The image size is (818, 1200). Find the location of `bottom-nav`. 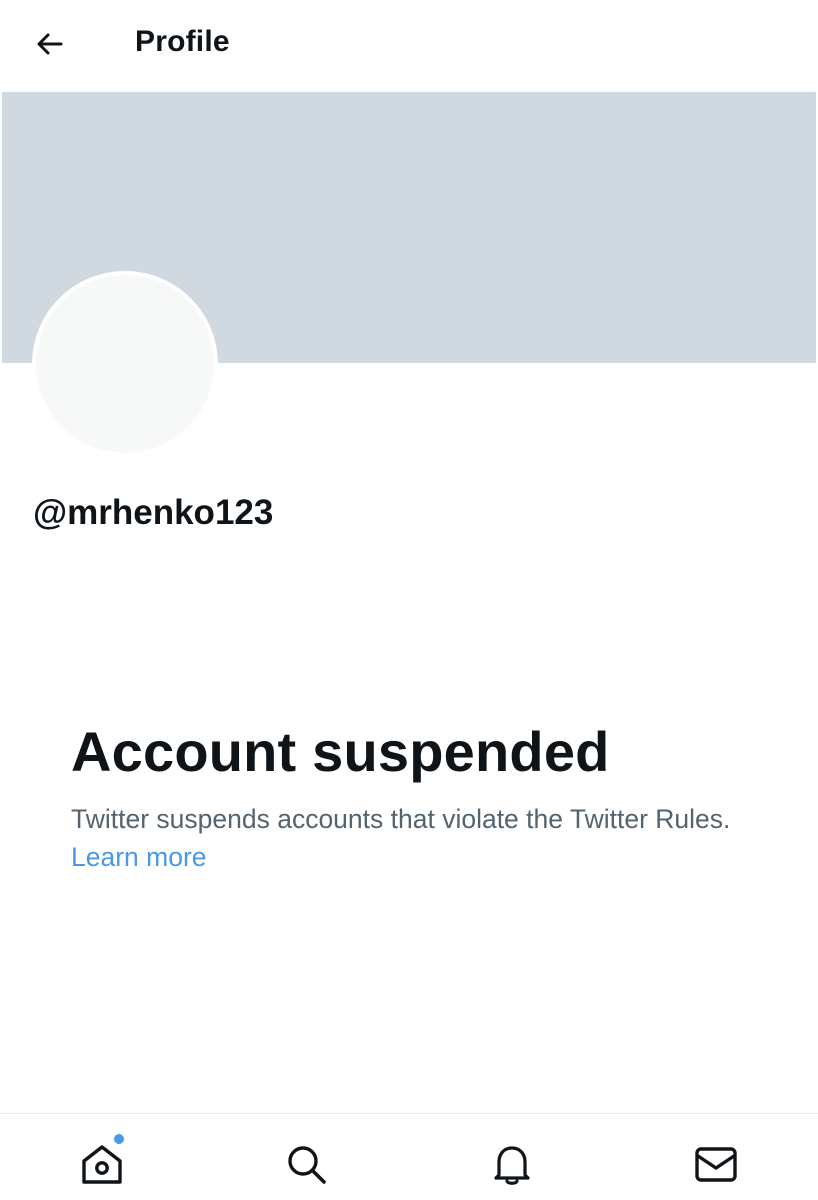

bottom-nav is located at coordinates (409, 1156).